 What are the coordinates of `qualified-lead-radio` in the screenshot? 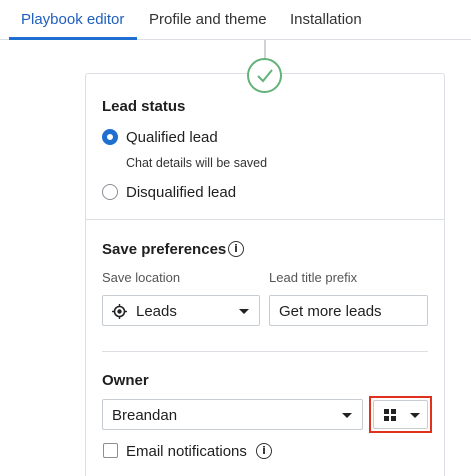 It's located at (110, 137).